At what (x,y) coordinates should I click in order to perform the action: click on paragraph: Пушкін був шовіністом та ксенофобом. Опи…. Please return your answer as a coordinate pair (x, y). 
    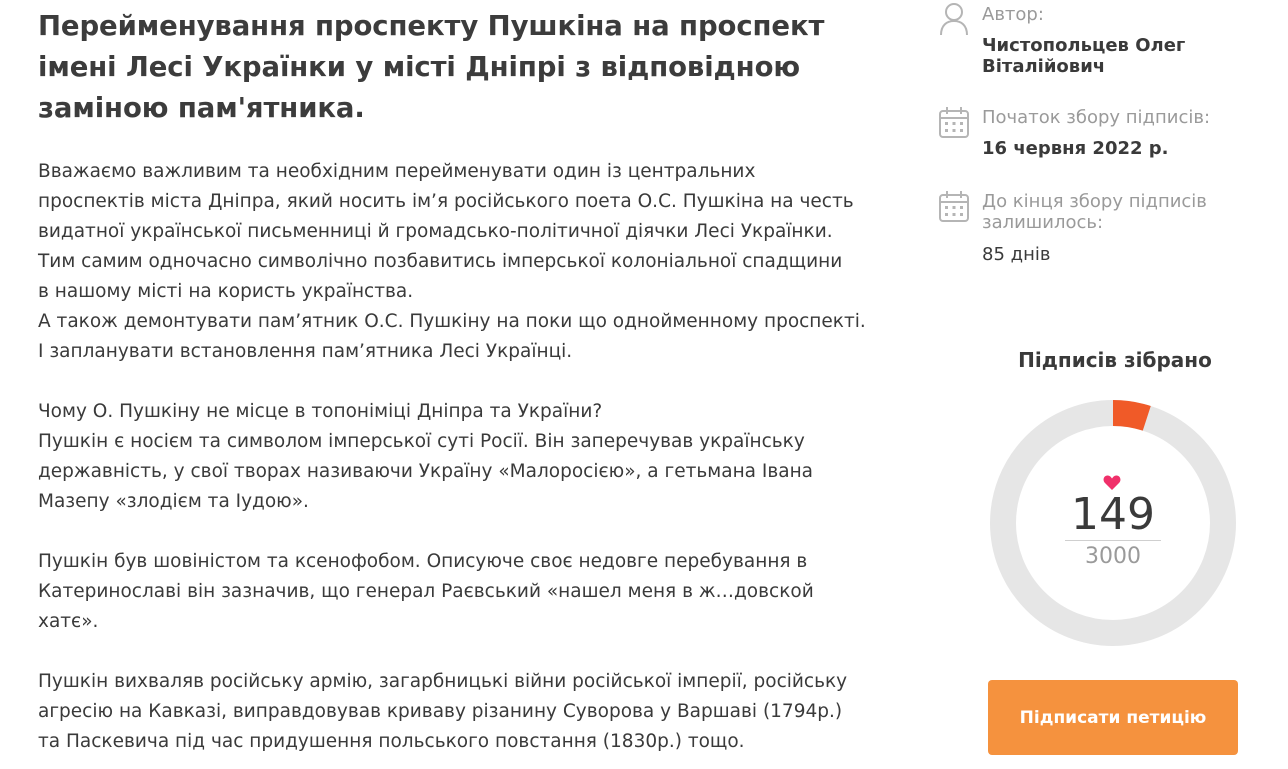
    Looking at the image, I should click on (478, 592).